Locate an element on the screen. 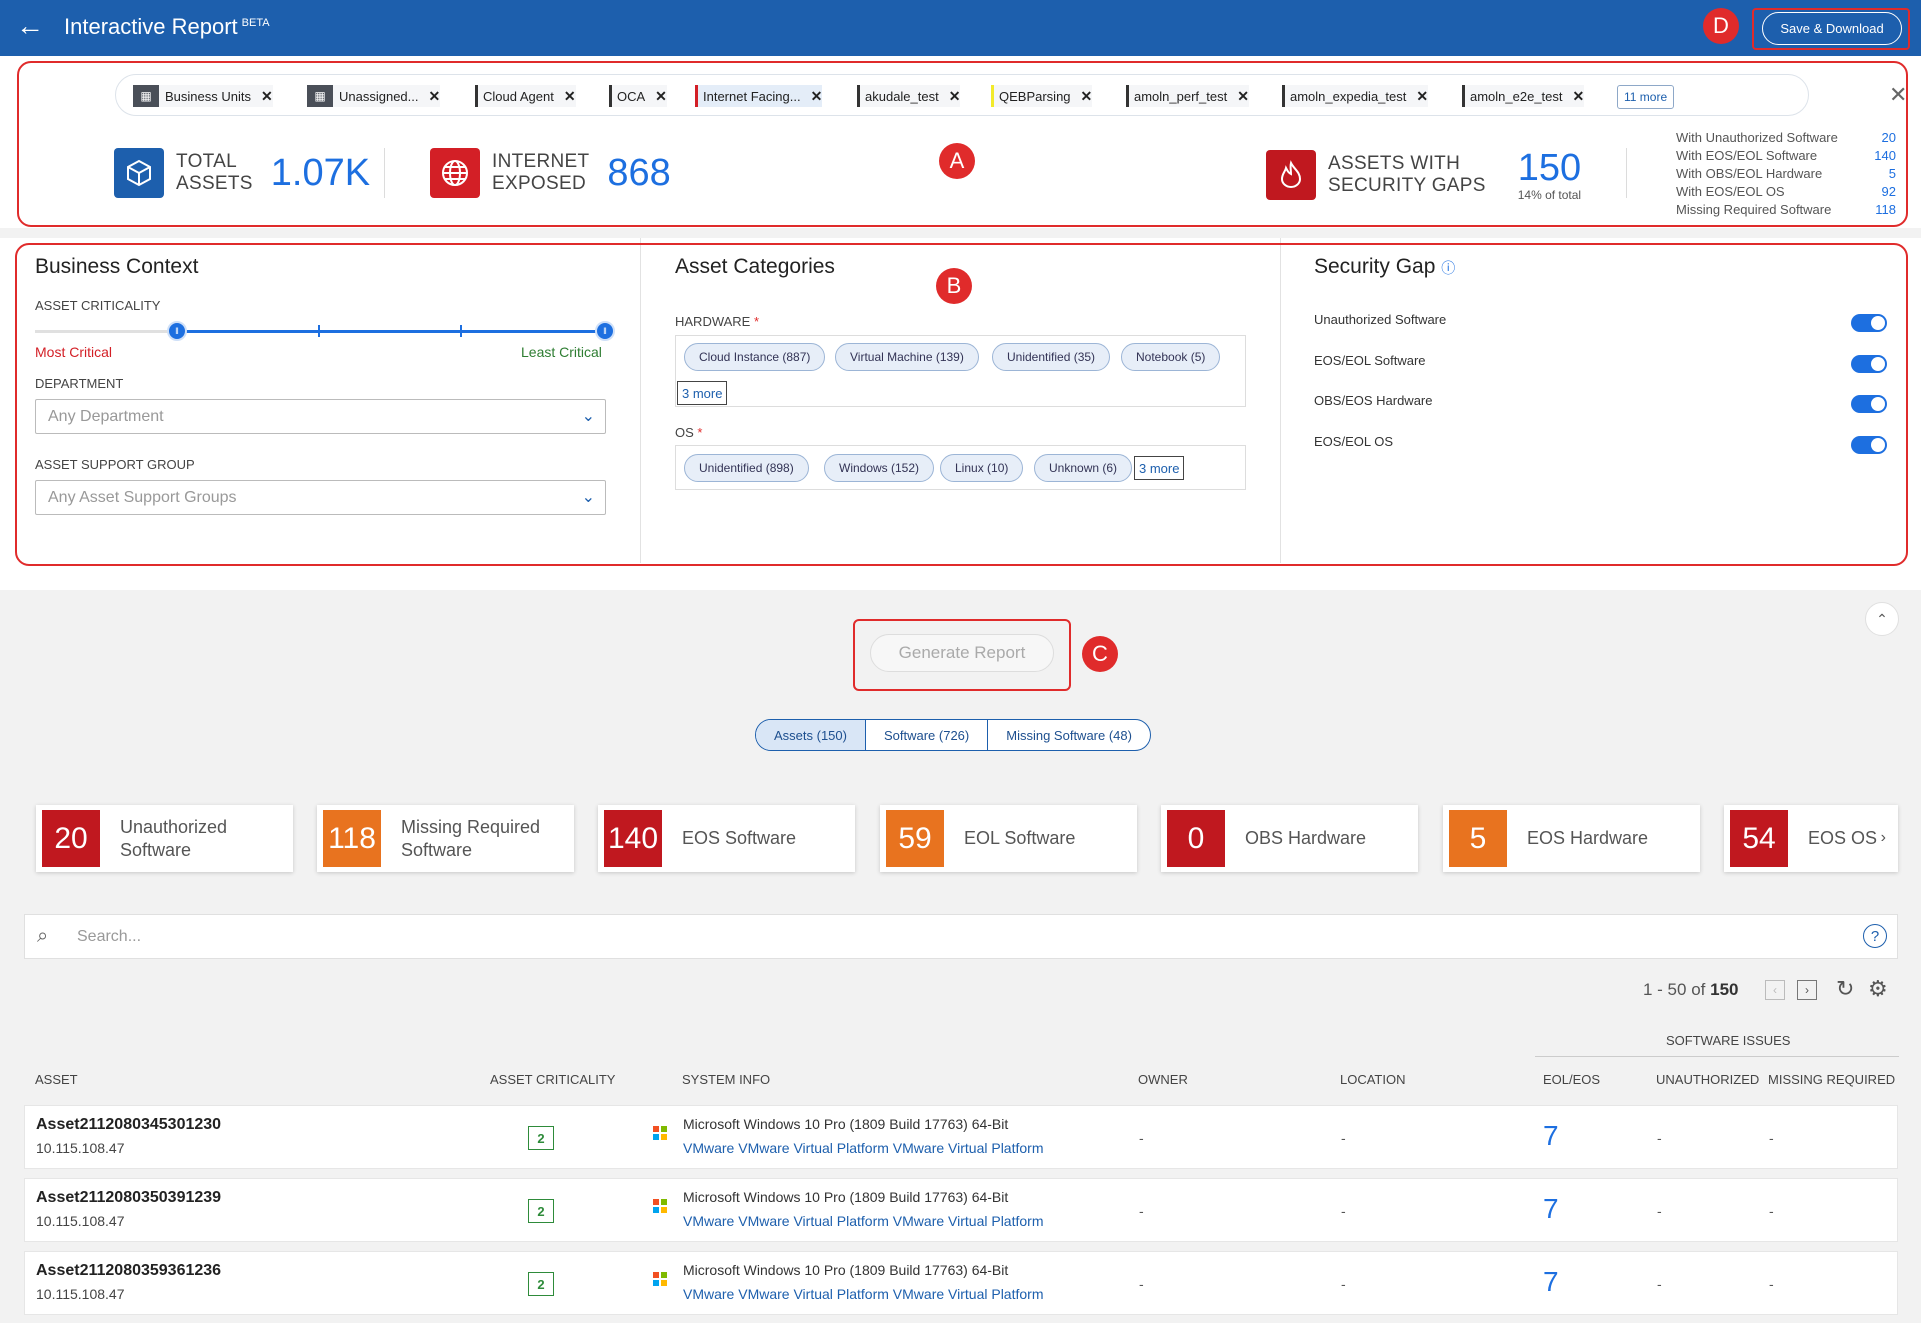 The image size is (1921, 1323). asset-name: Asset2112080345301230 is located at coordinates (128, 1125).